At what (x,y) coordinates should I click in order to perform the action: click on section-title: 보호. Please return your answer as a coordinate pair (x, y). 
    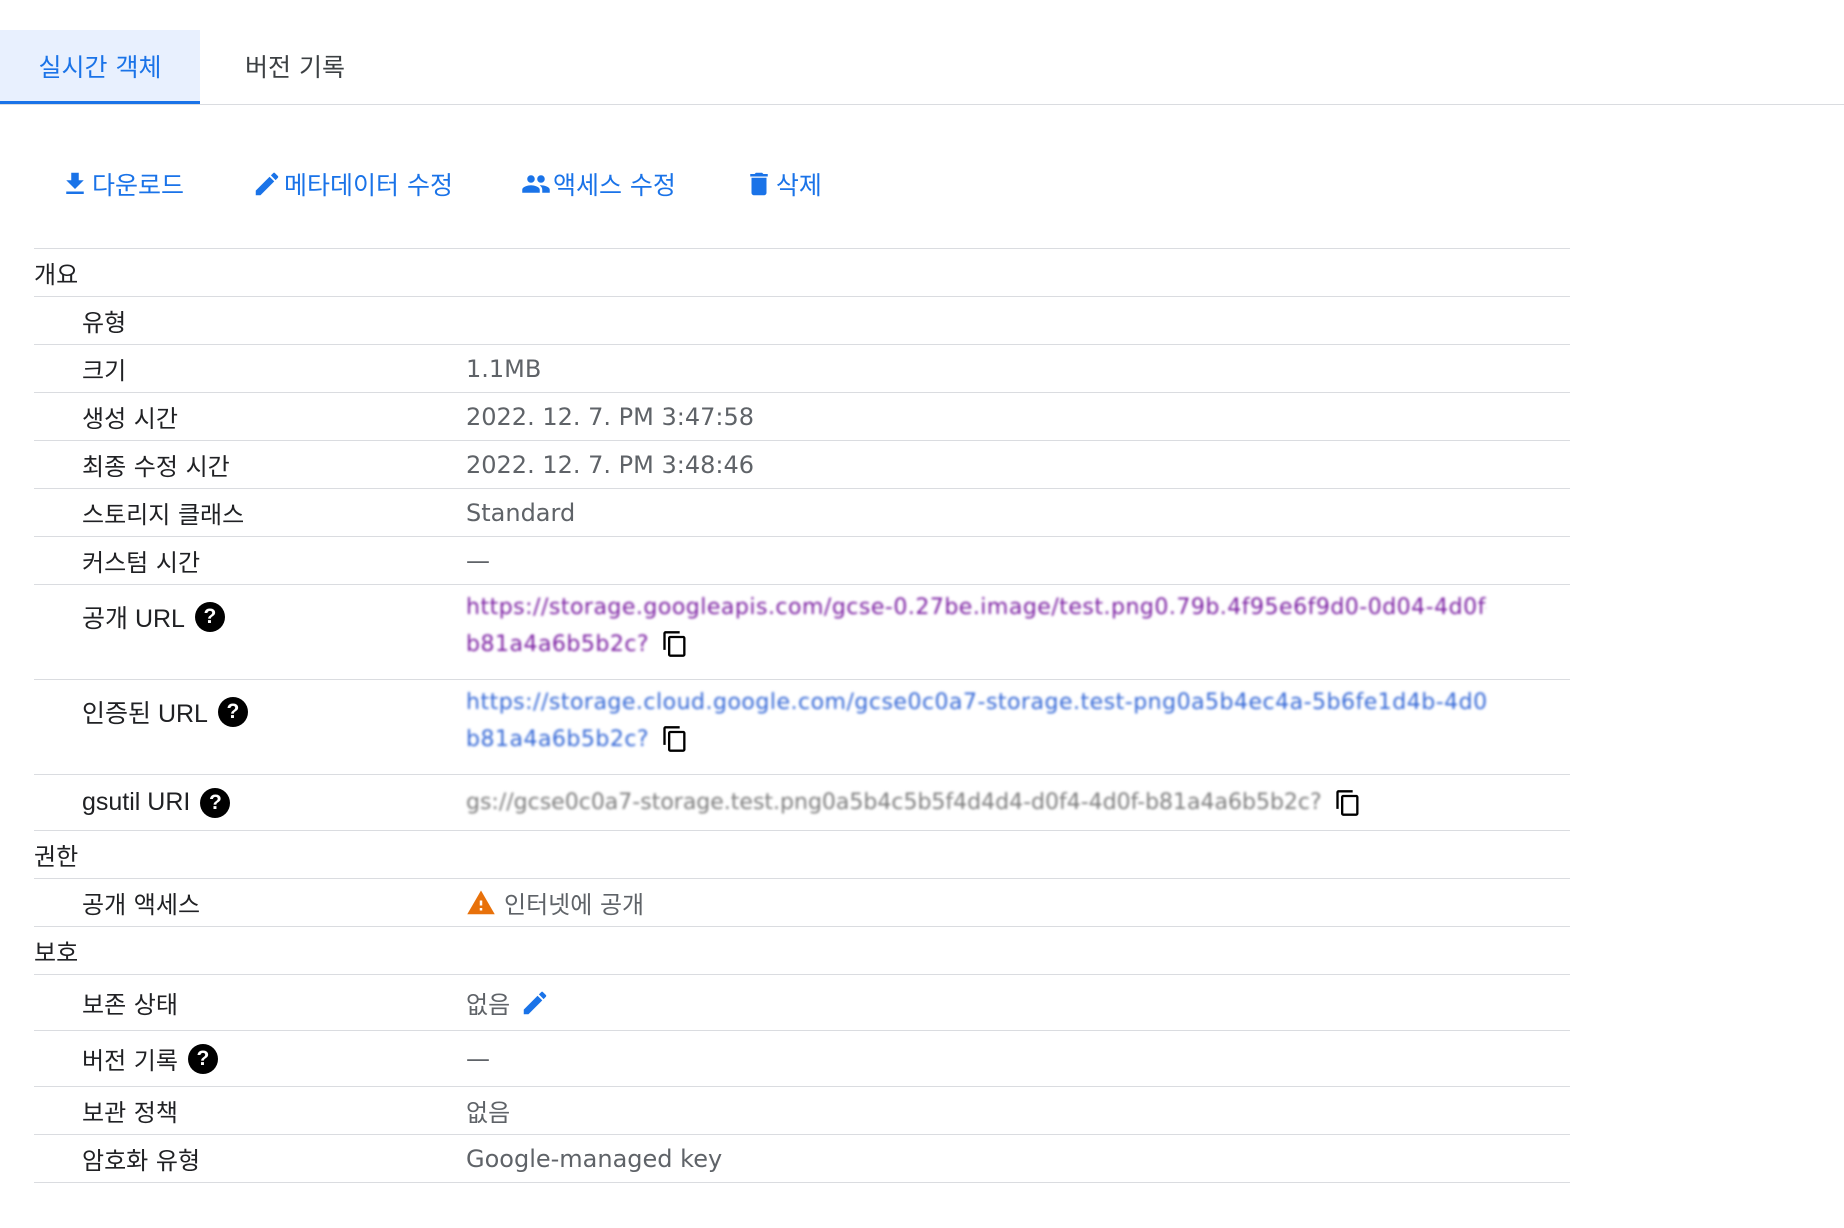
    Looking at the image, I should click on (56, 953).